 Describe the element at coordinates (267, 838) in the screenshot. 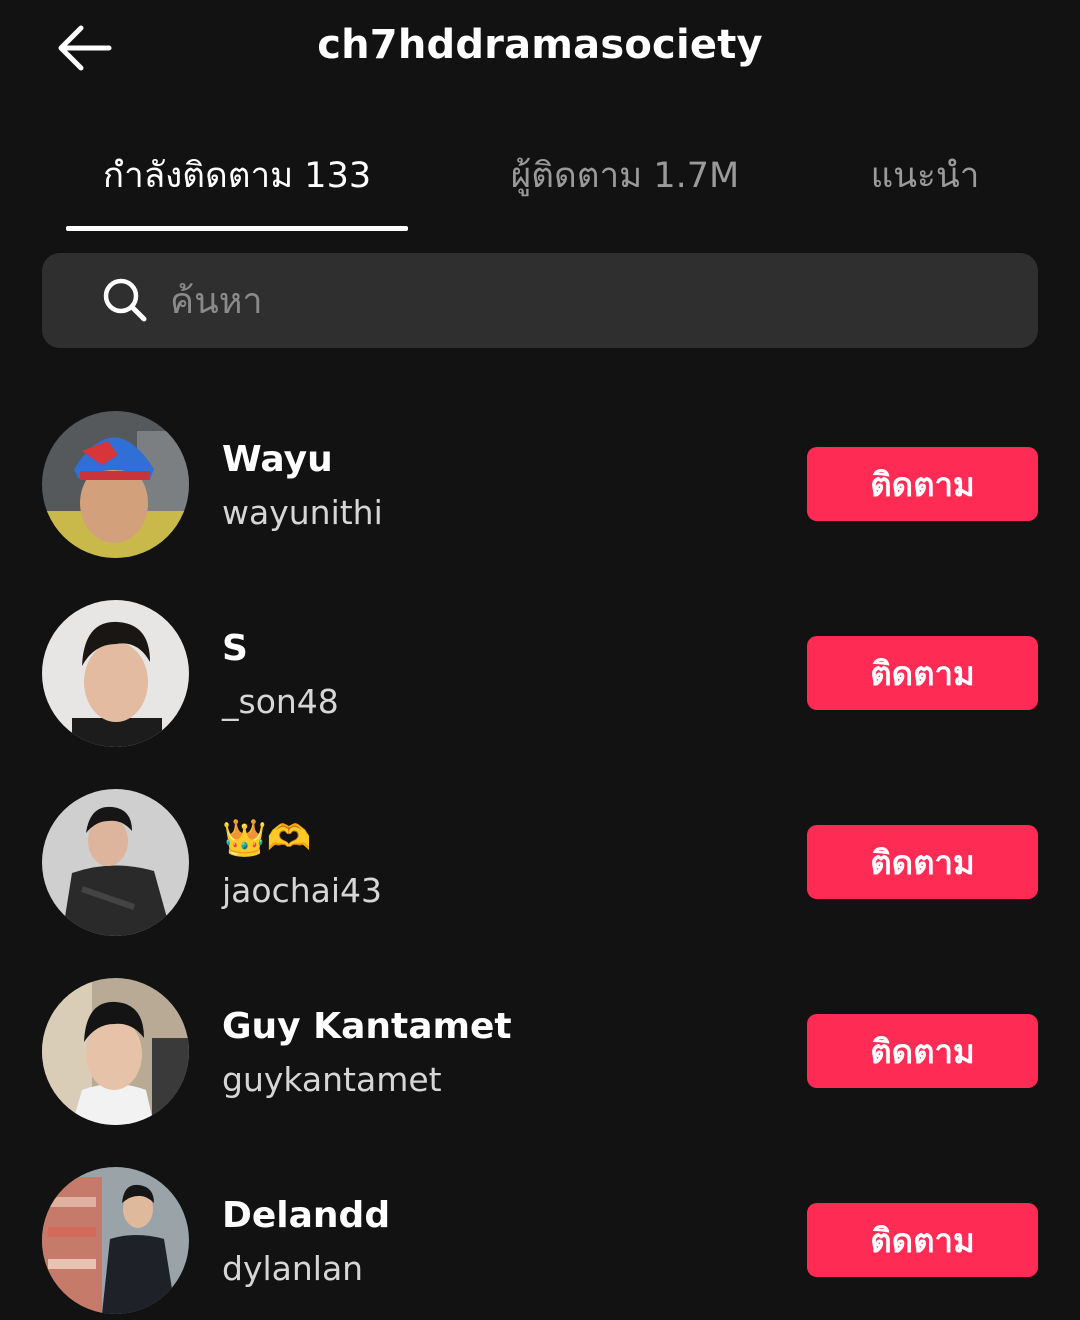

I see `user-display-name: 👑🫶` at that location.